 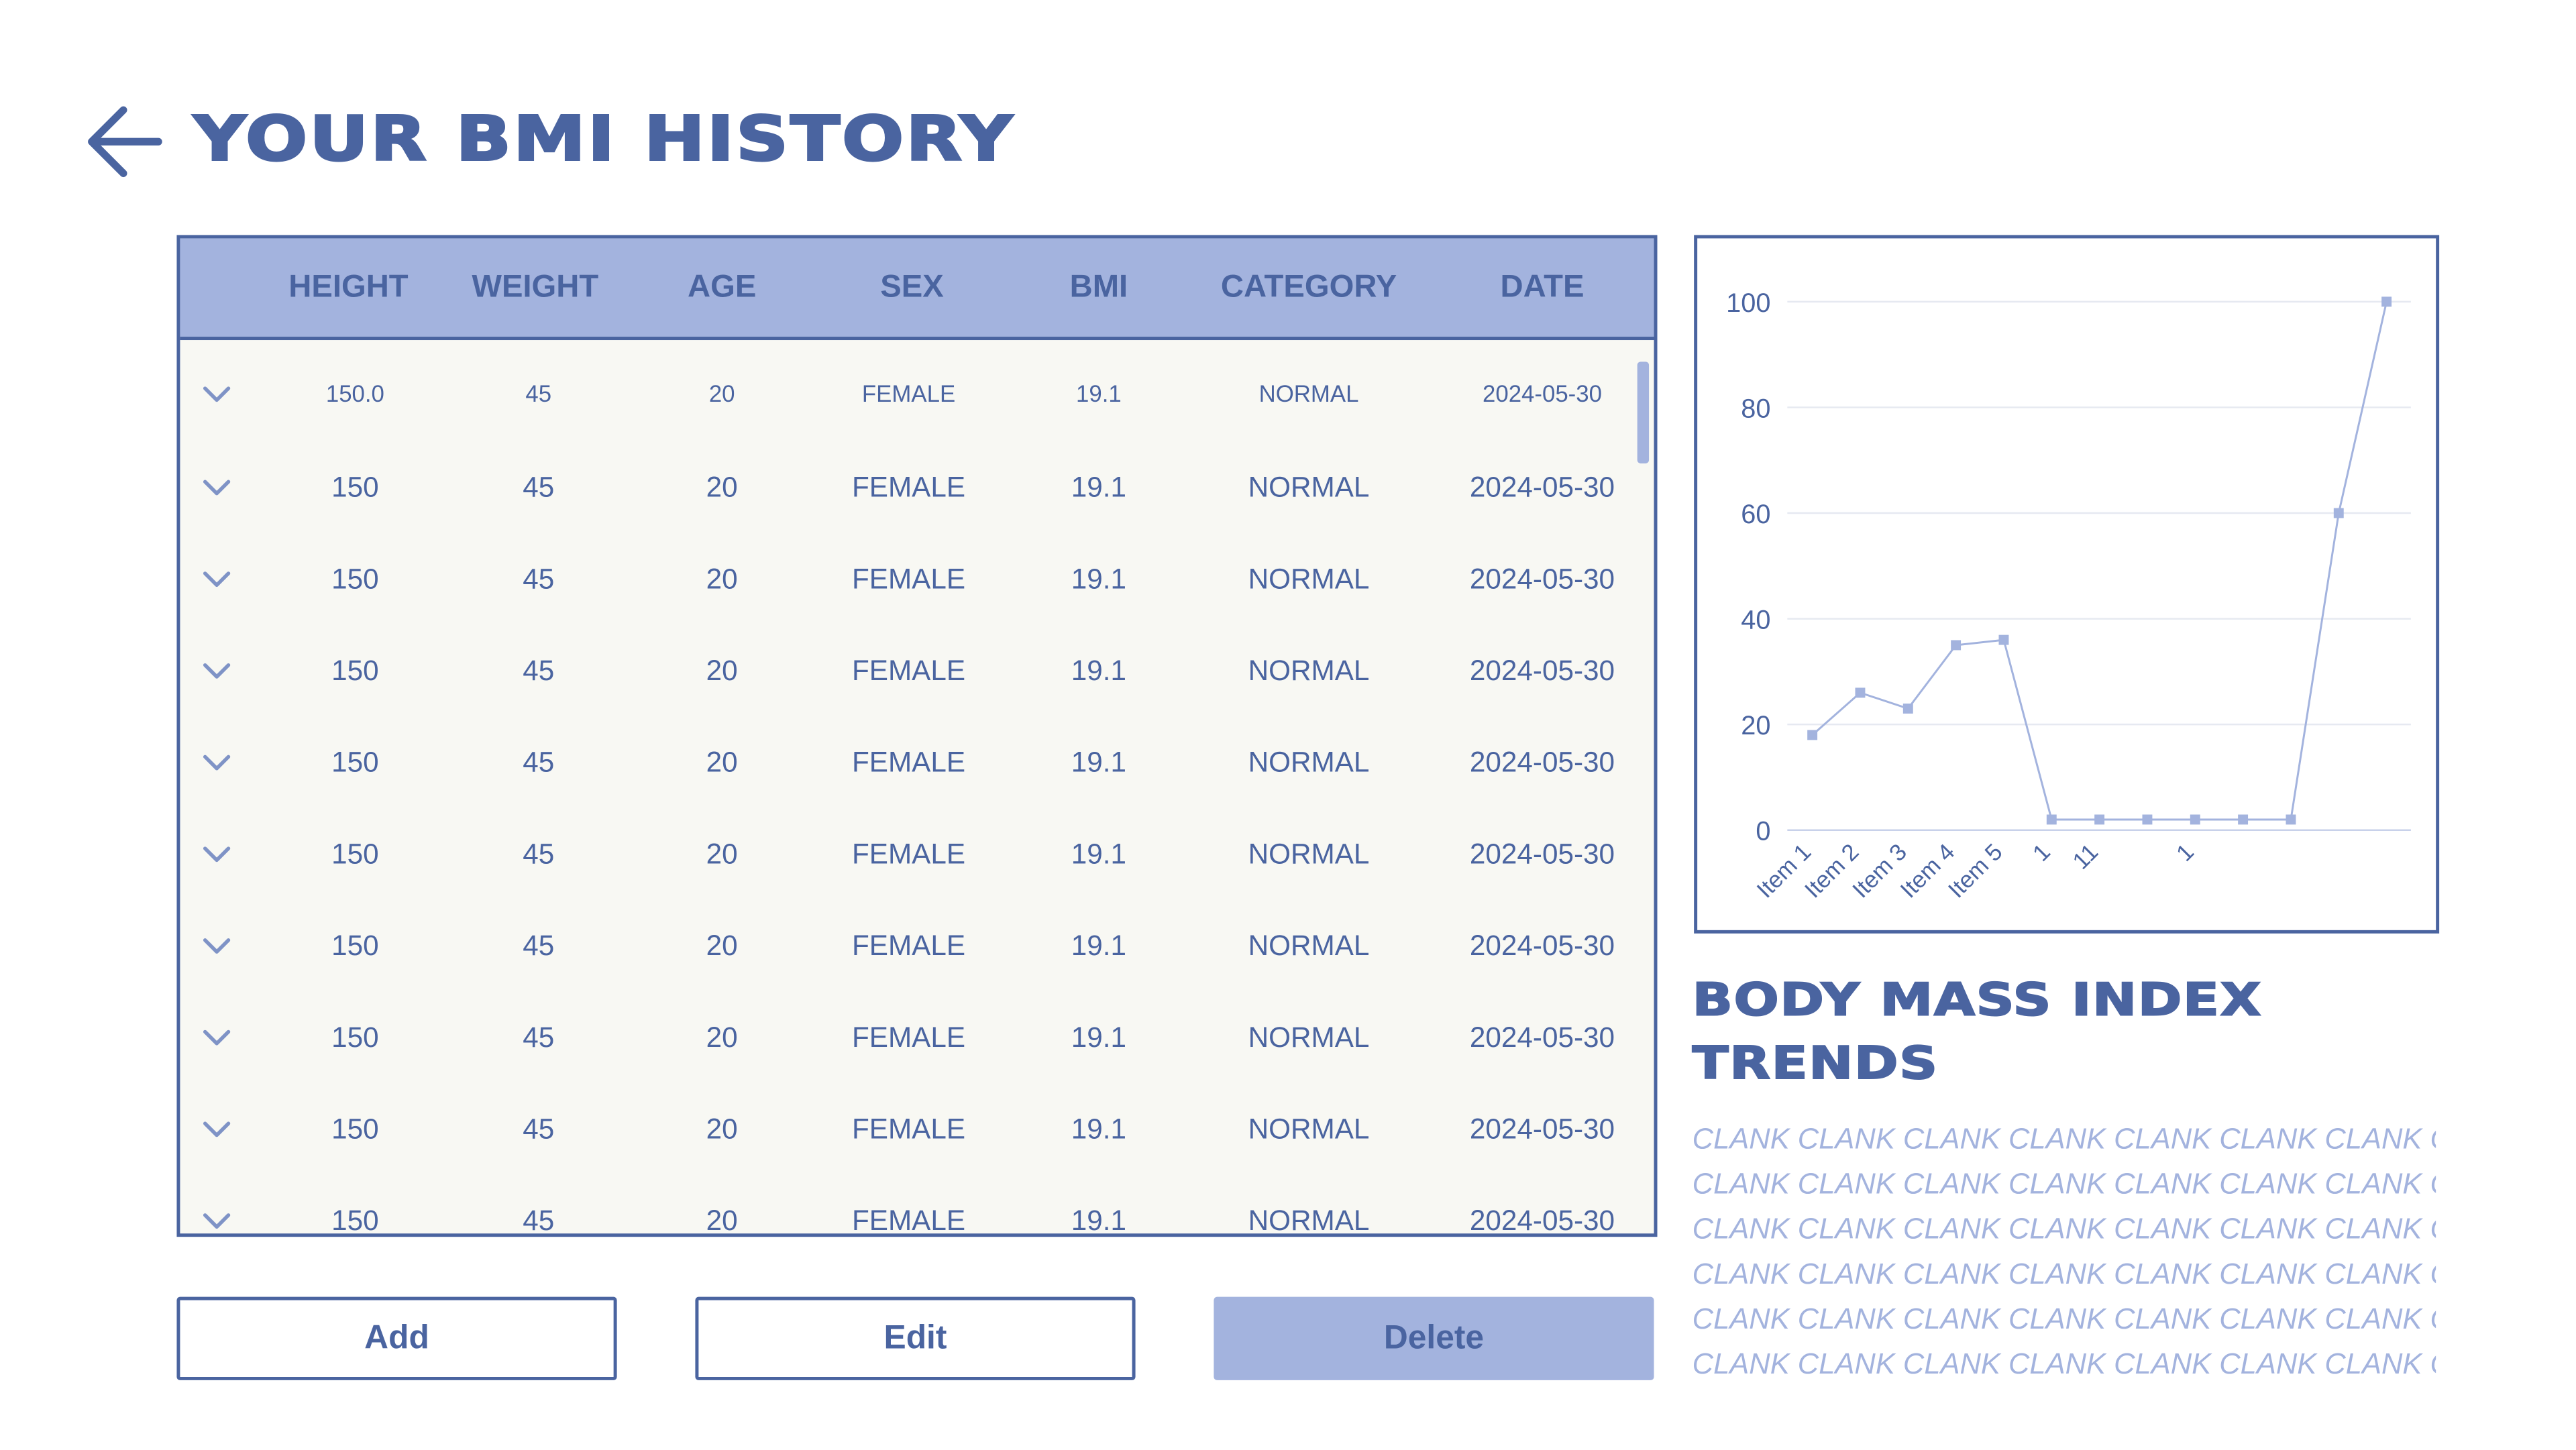 I want to click on section-title-line-2: TRENDS, so click(x=1815, y=1064).